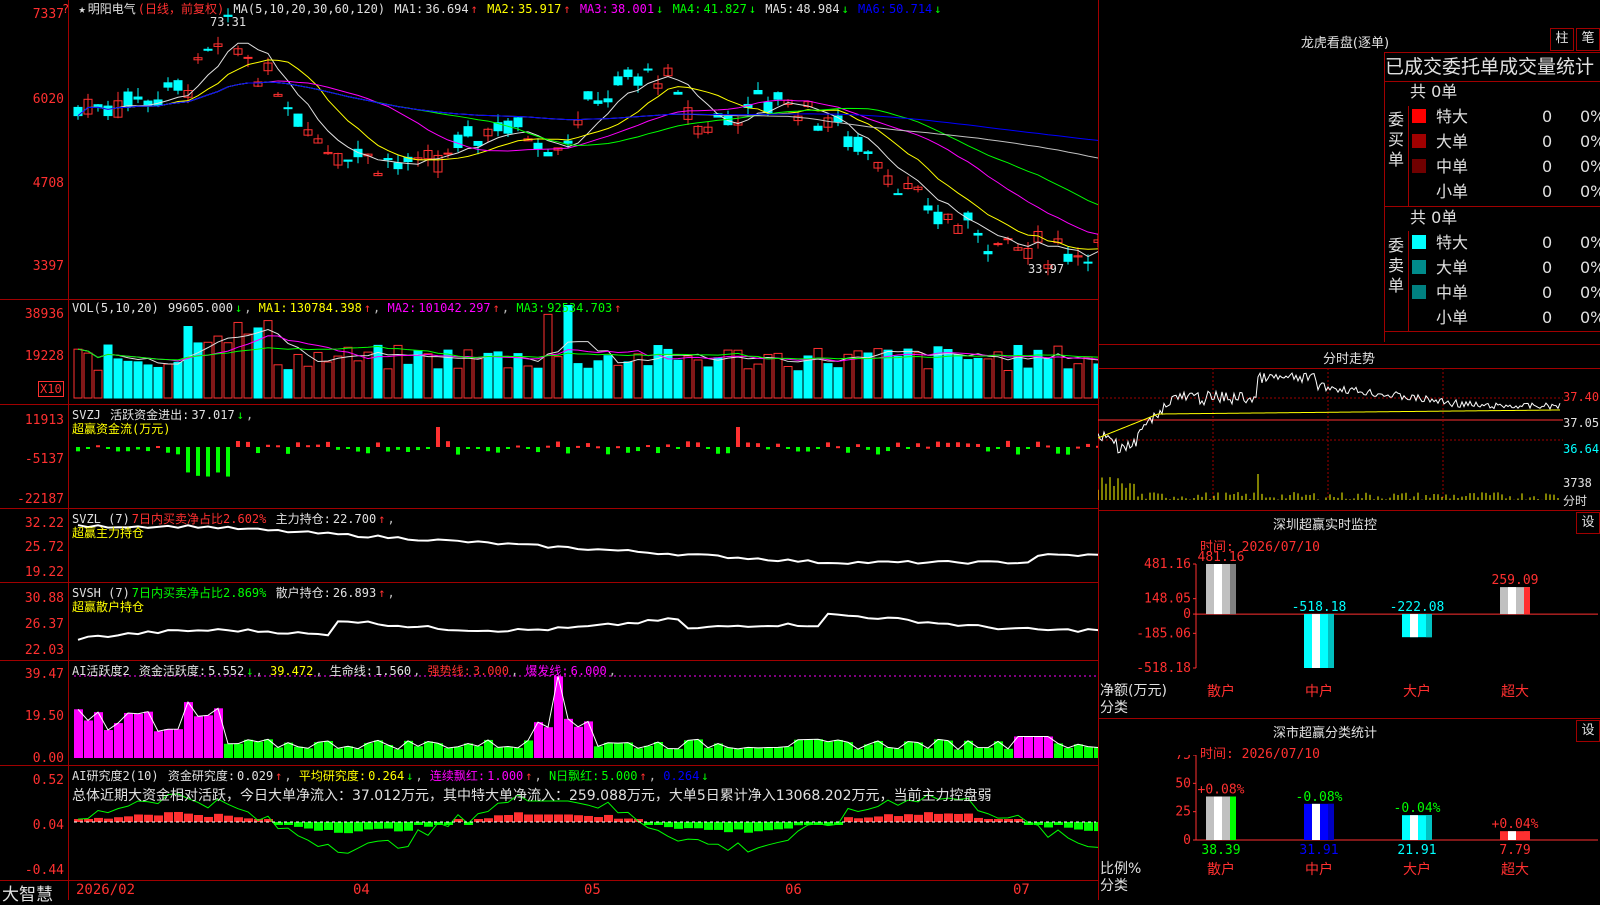  Describe the element at coordinates (1452, 317) in the screenshot. I see `sell-row-label: 小单` at that location.